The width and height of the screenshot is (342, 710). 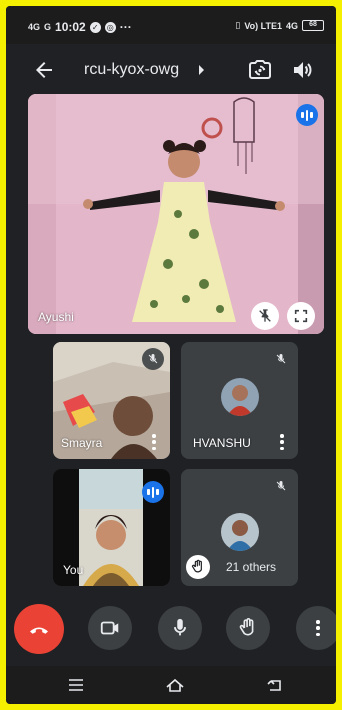 I want to click on meeting-header: rcu-kyox-owg, so click(x=171, y=70).